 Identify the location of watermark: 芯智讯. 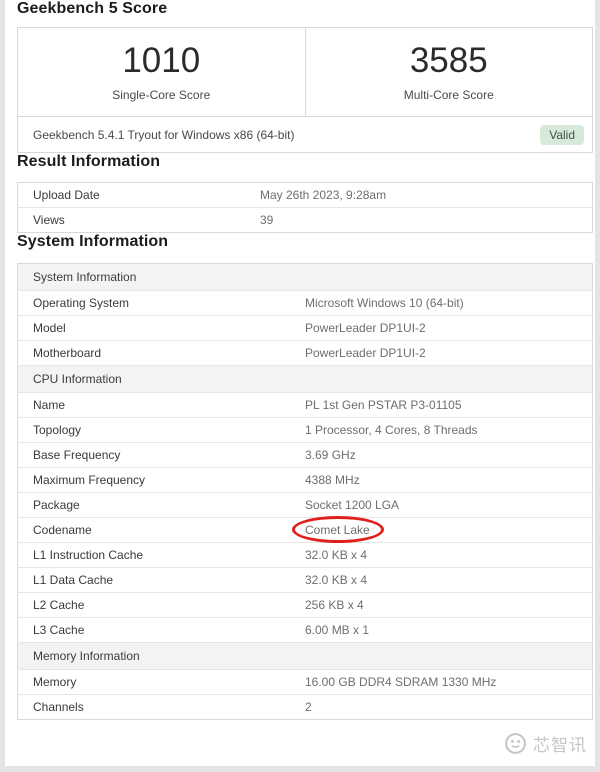
(545, 743).